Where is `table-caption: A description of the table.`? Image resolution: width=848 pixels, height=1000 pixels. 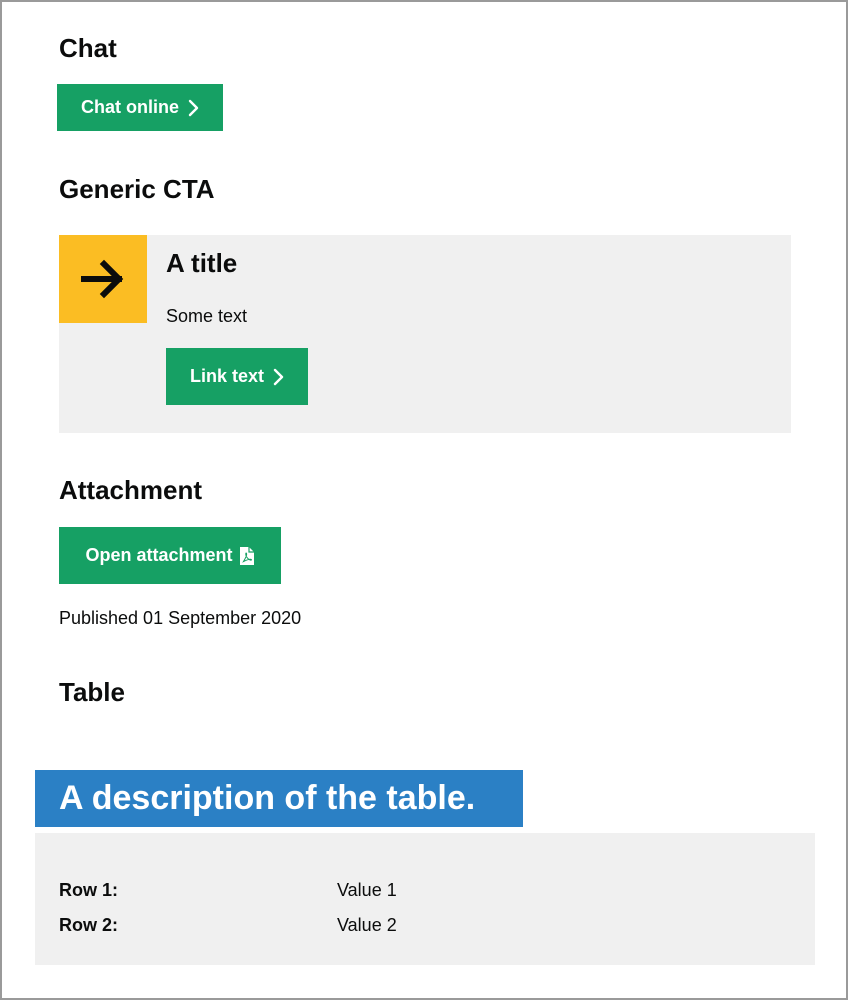
table-caption: A description of the table. is located at coordinates (279, 798).